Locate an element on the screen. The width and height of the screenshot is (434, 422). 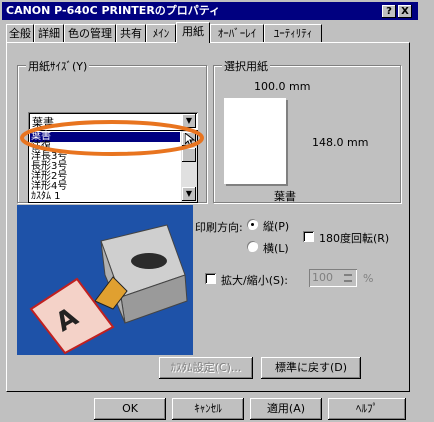
landscape-radio is located at coordinates (252, 246).